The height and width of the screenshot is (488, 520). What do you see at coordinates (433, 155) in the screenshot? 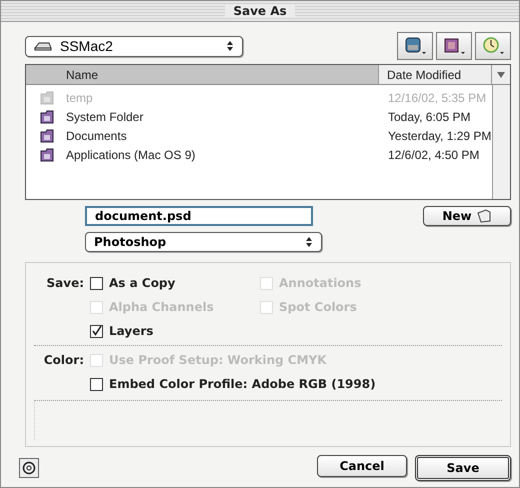
I see `file-date: 12/6/02, 4:50 PM` at bounding box center [433, 155].